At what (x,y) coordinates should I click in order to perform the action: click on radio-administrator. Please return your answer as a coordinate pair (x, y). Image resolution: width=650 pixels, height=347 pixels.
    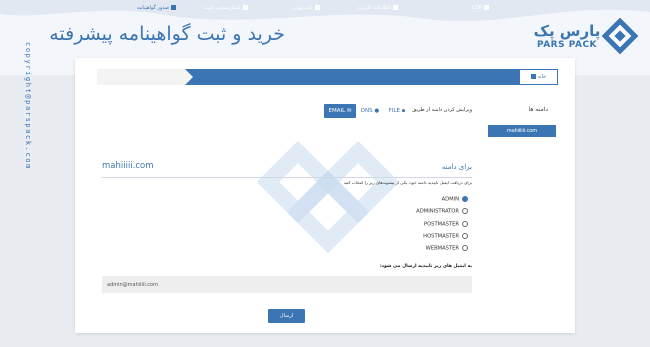
    Looking at the image, I should click on (465, 211).